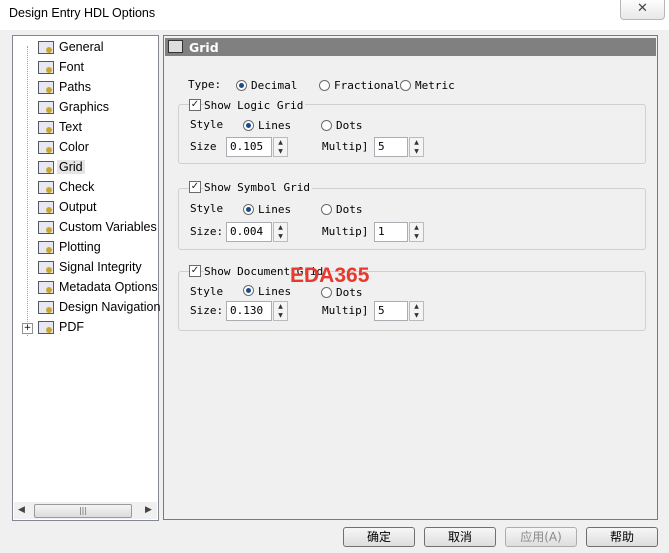 This screenshot has height=553, width=669. What do you see at coordinates (248, 209) in the screenshot?
I see `symbol-style-lines-radio` at bounding box center [248, 209].